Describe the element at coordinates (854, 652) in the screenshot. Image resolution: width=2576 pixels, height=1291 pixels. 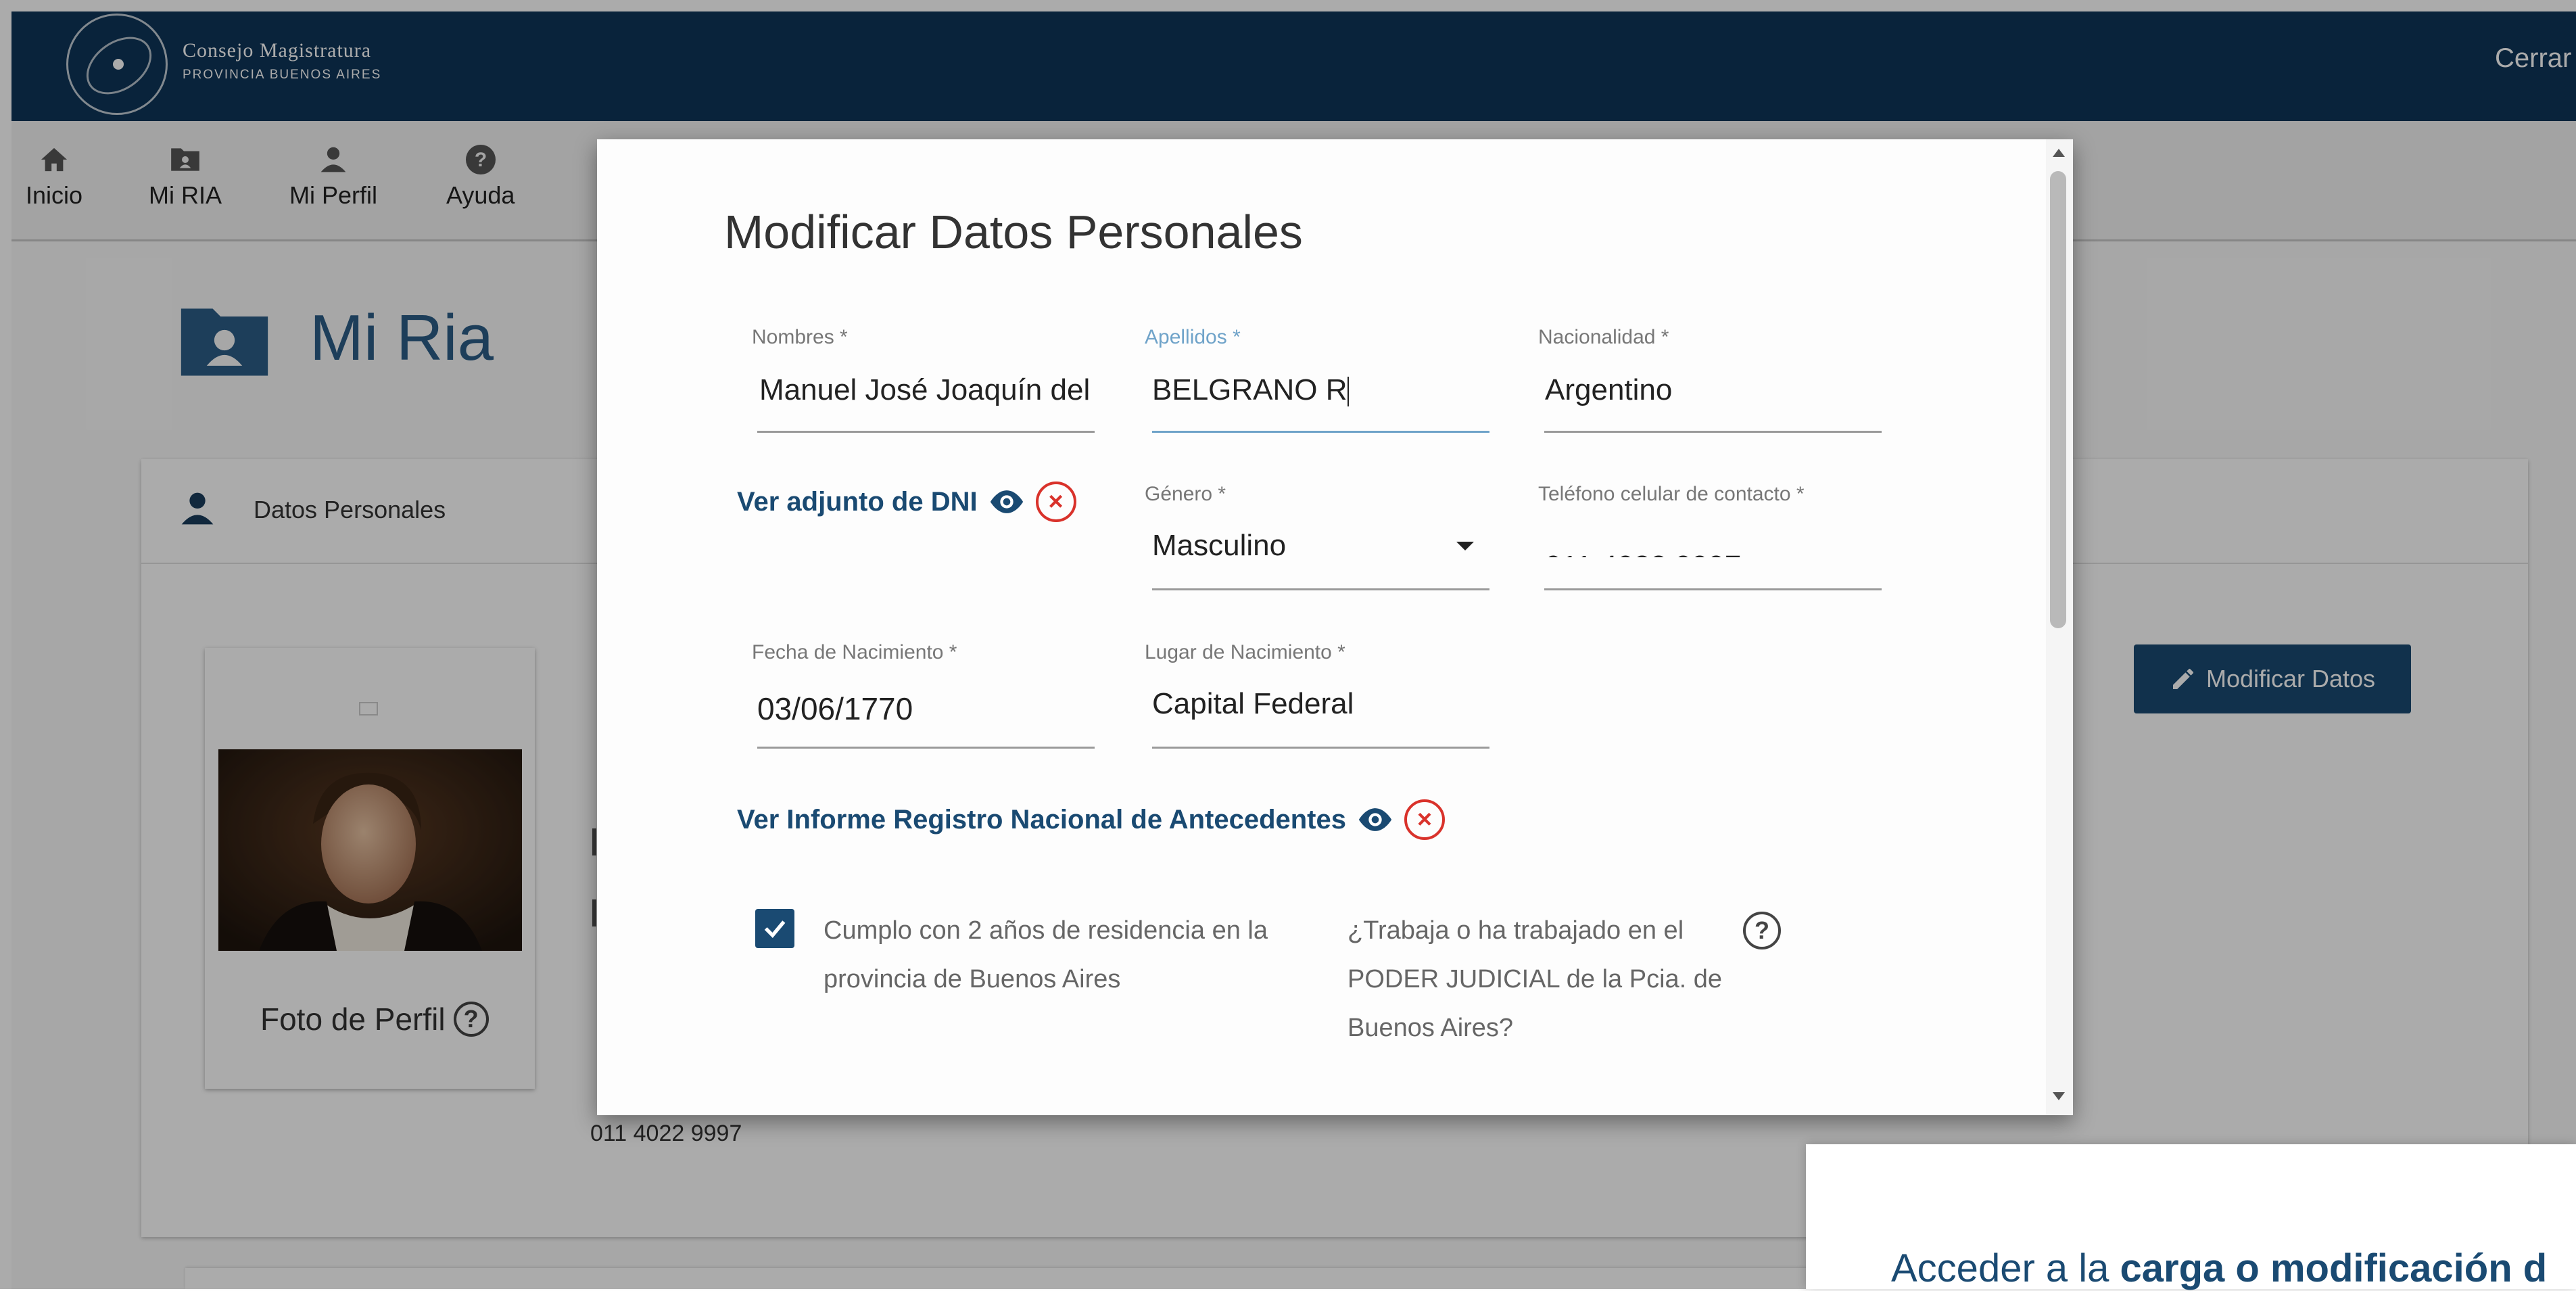
I see `fecha-label: Fecha de Nacimiento *` at that location.